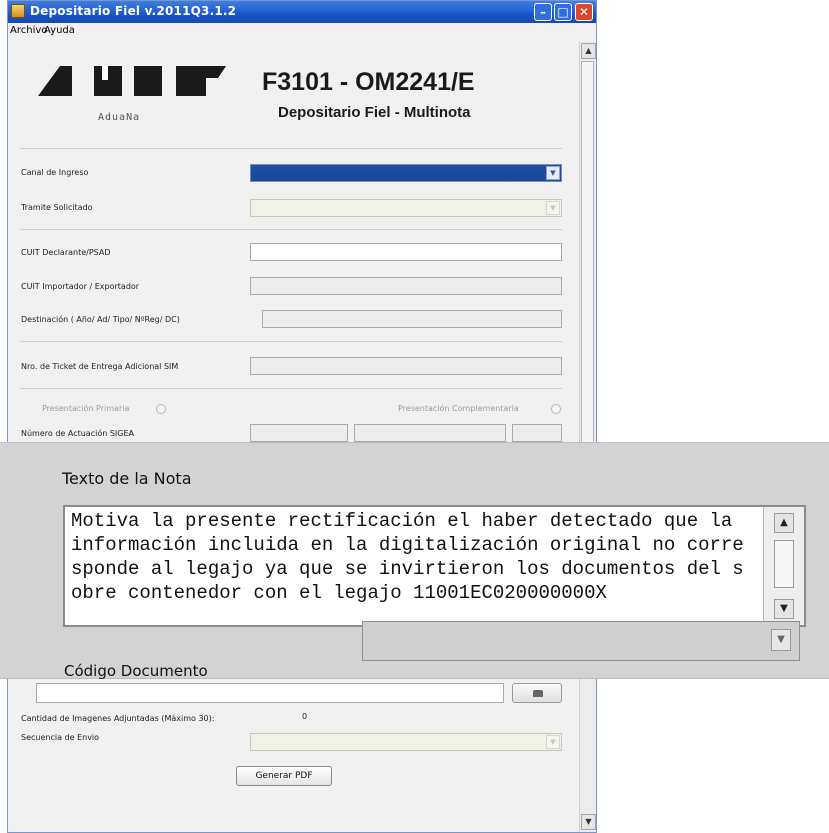 The image size is (829, 833). What do you see at coordinates (584, 12) in the screenshot?
I see `close-icon: ✕` at bounding box center [584, 12].